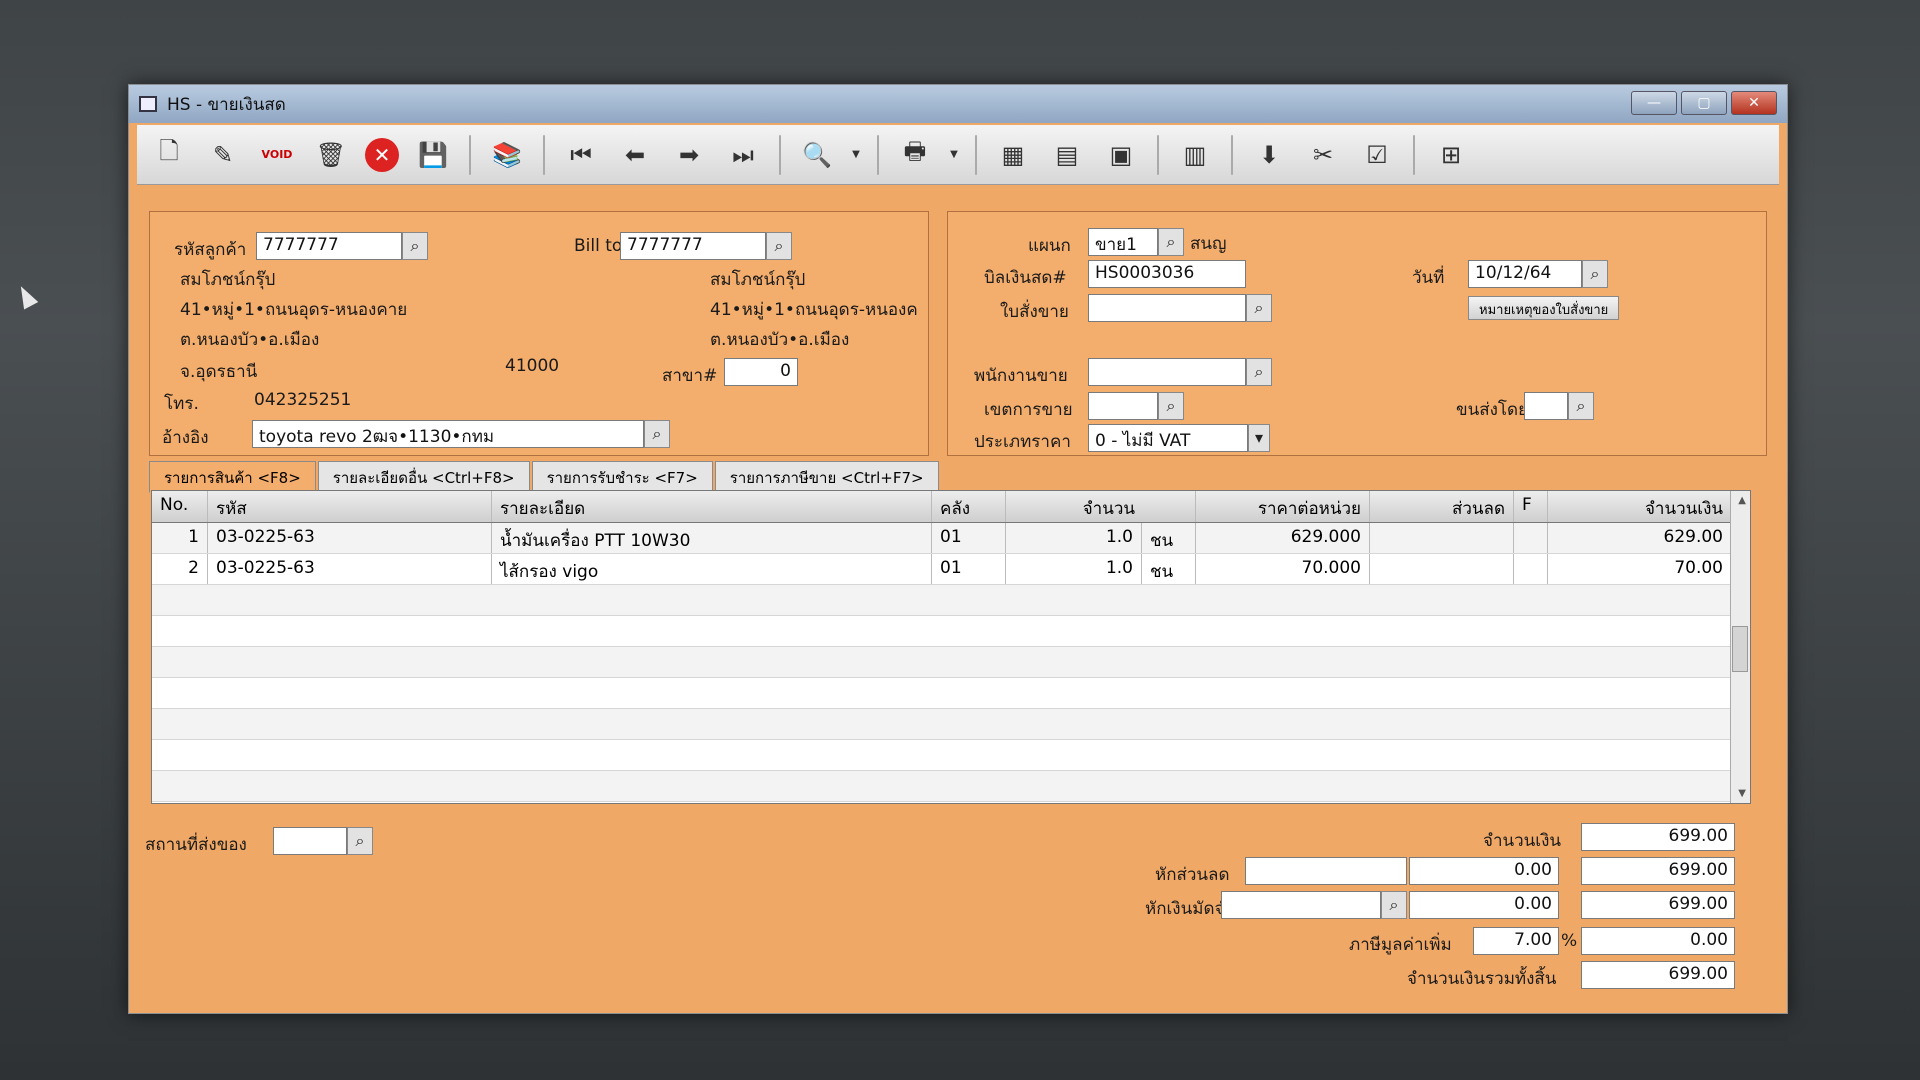  Describe the element at coordinates (1283, 569) in the screenshot. I see `row-price: 70.000` at that location.